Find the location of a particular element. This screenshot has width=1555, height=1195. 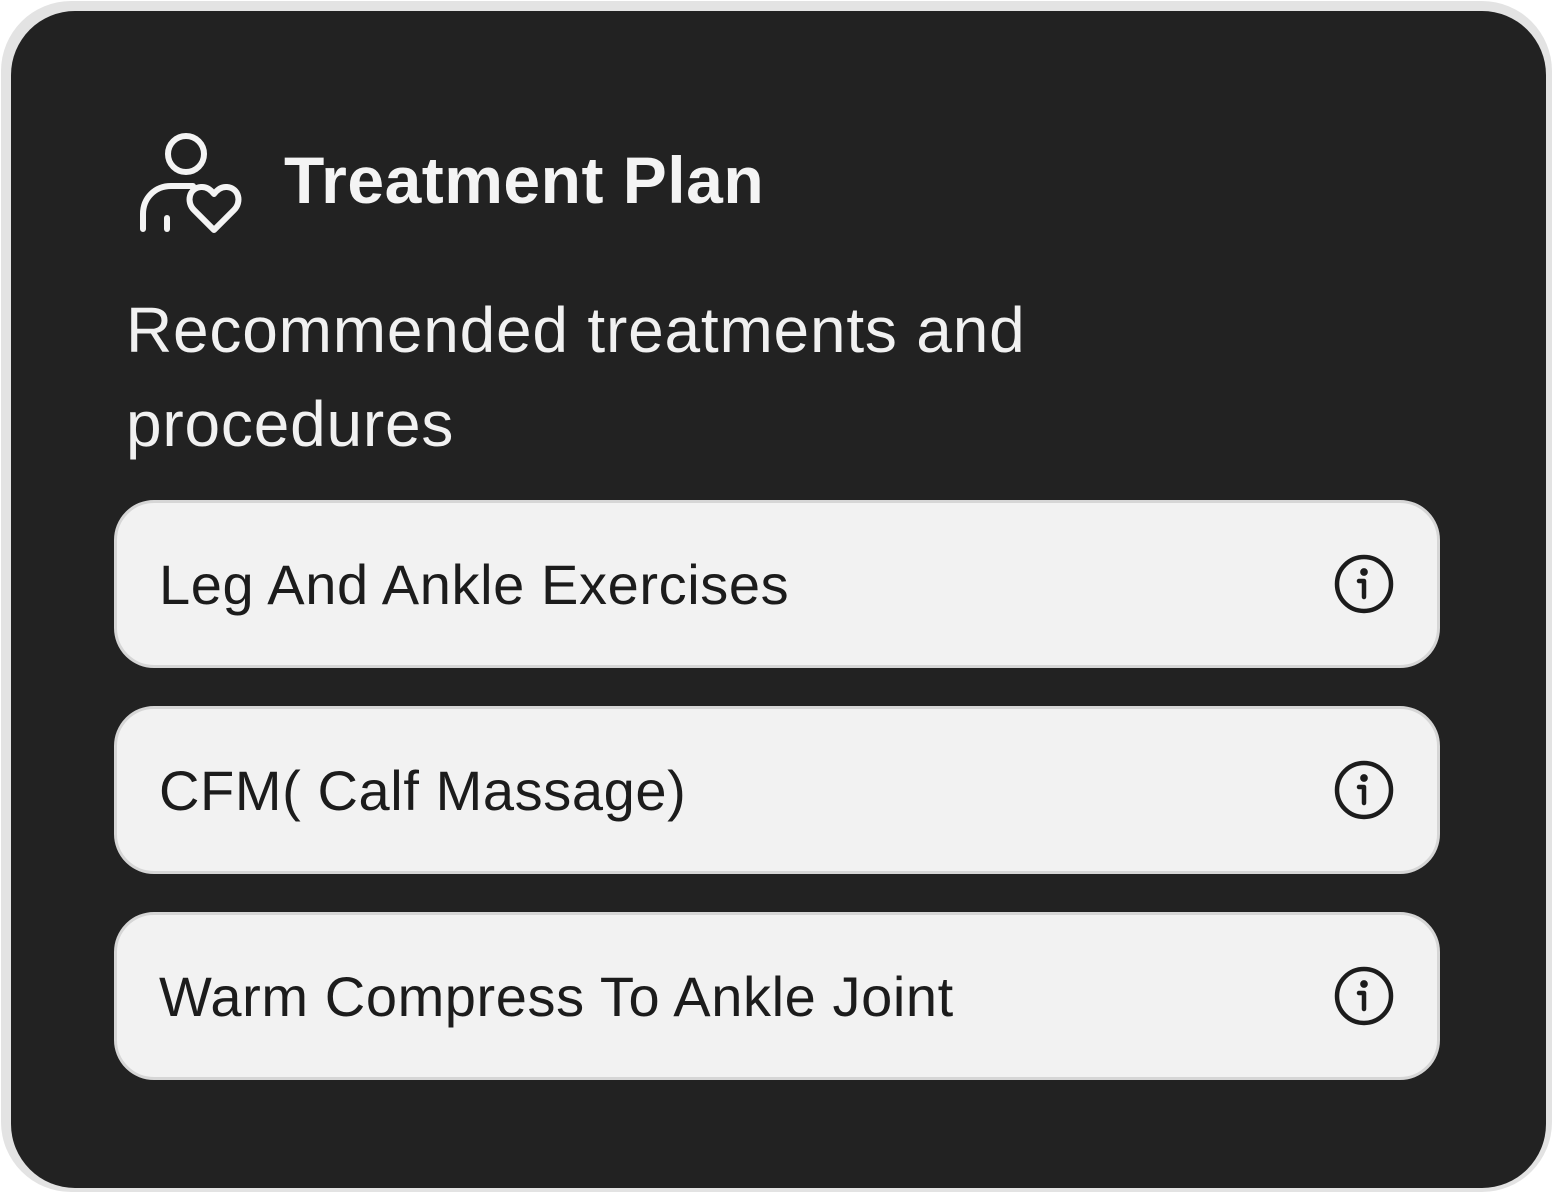

user-heart-icon is located at coordinates (188, 183).